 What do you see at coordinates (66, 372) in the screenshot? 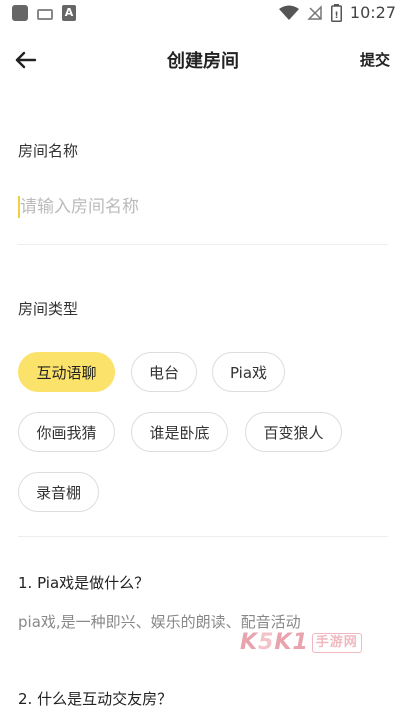
I see `room-type-option-interactive-chat: 互动语聊` at bounding box center [66, 372].